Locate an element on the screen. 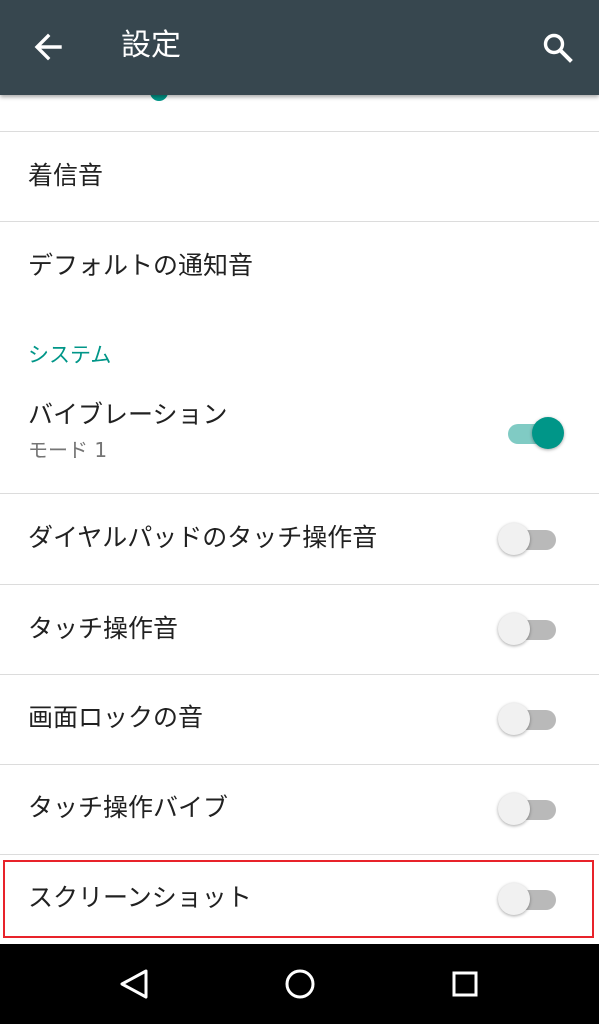  vibration-label: バイブレーション is located at coordinates (128, 414).